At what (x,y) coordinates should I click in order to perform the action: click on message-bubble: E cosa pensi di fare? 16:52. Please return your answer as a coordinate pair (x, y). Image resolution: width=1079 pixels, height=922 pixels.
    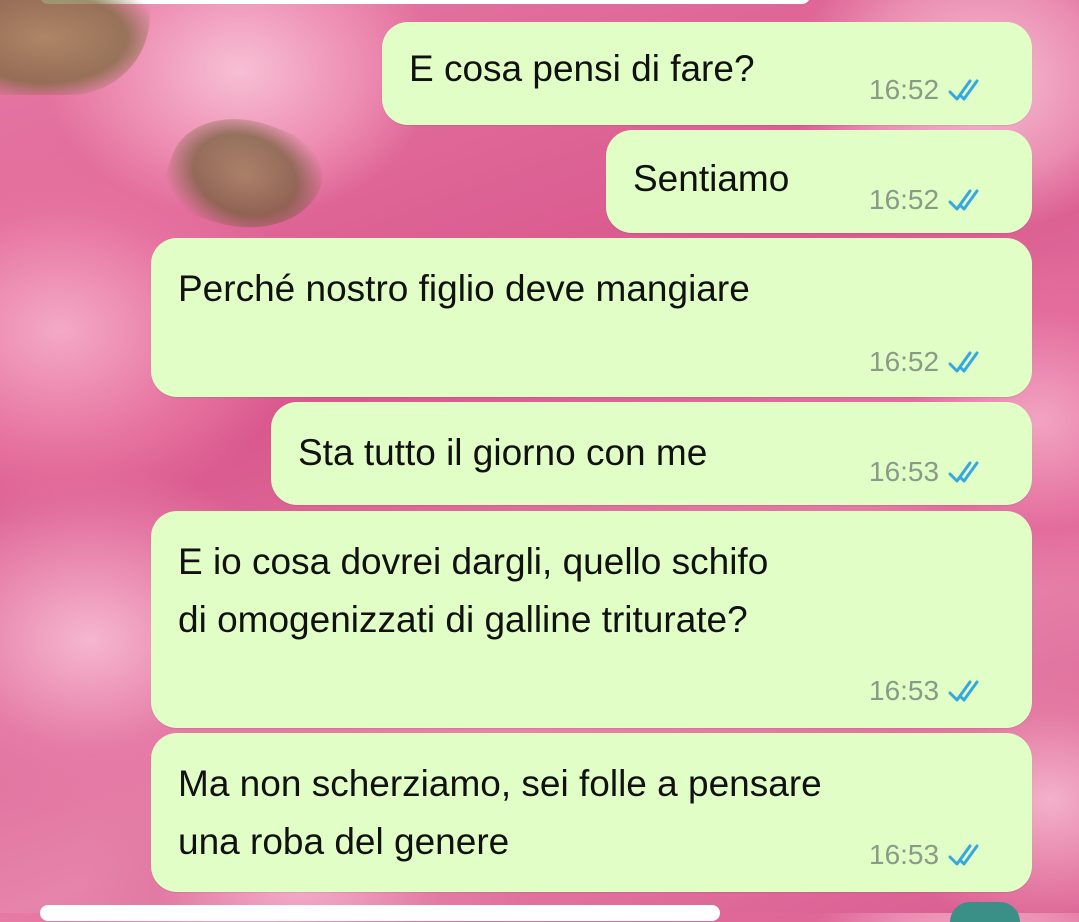
    Looking at the image, I should click on (707, 73).